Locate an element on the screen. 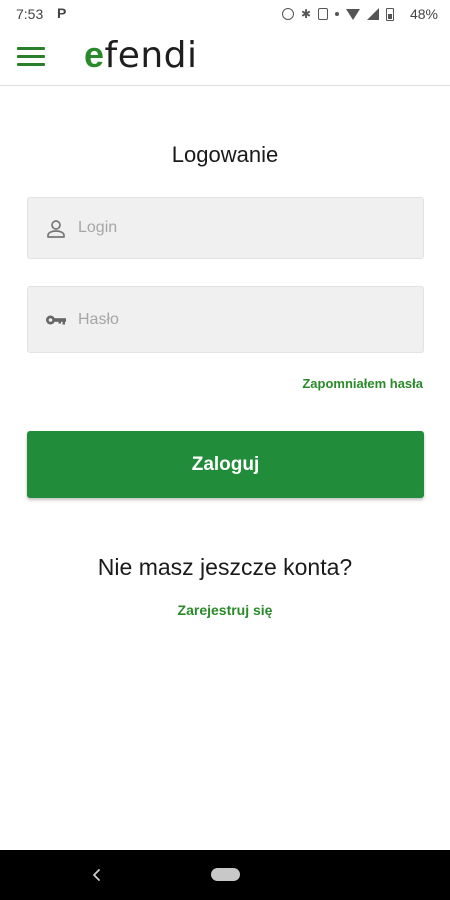  logo-text: fendi is located at coordinates (151, 55).